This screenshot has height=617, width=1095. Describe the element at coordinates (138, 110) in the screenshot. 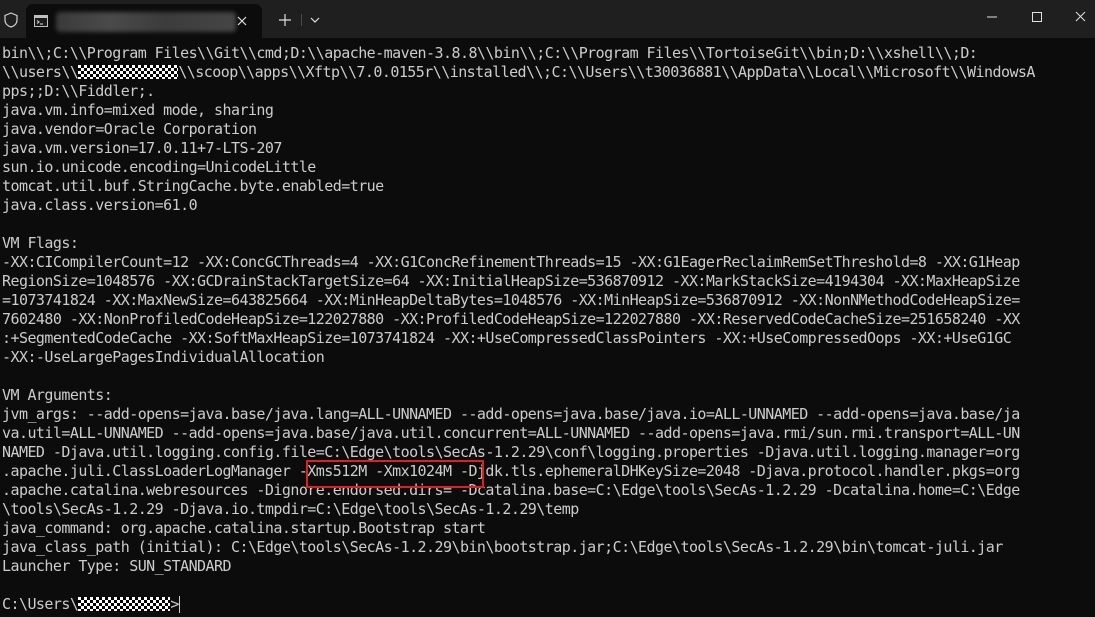

I see `terminal-line: java.vm.info=mixed mode, sharing` at that location.